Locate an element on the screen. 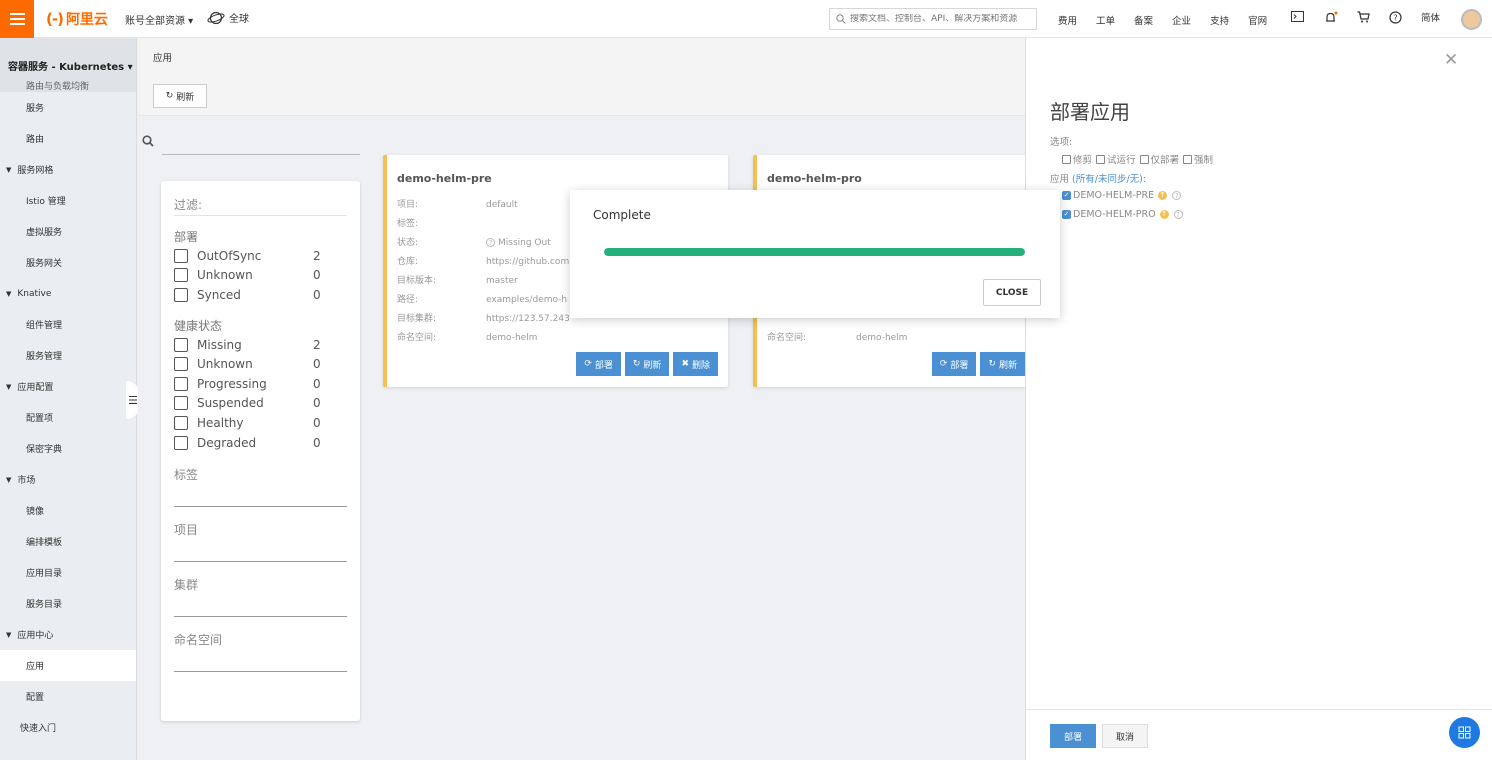  option-label: Synced is located at coordinates (219, 294).